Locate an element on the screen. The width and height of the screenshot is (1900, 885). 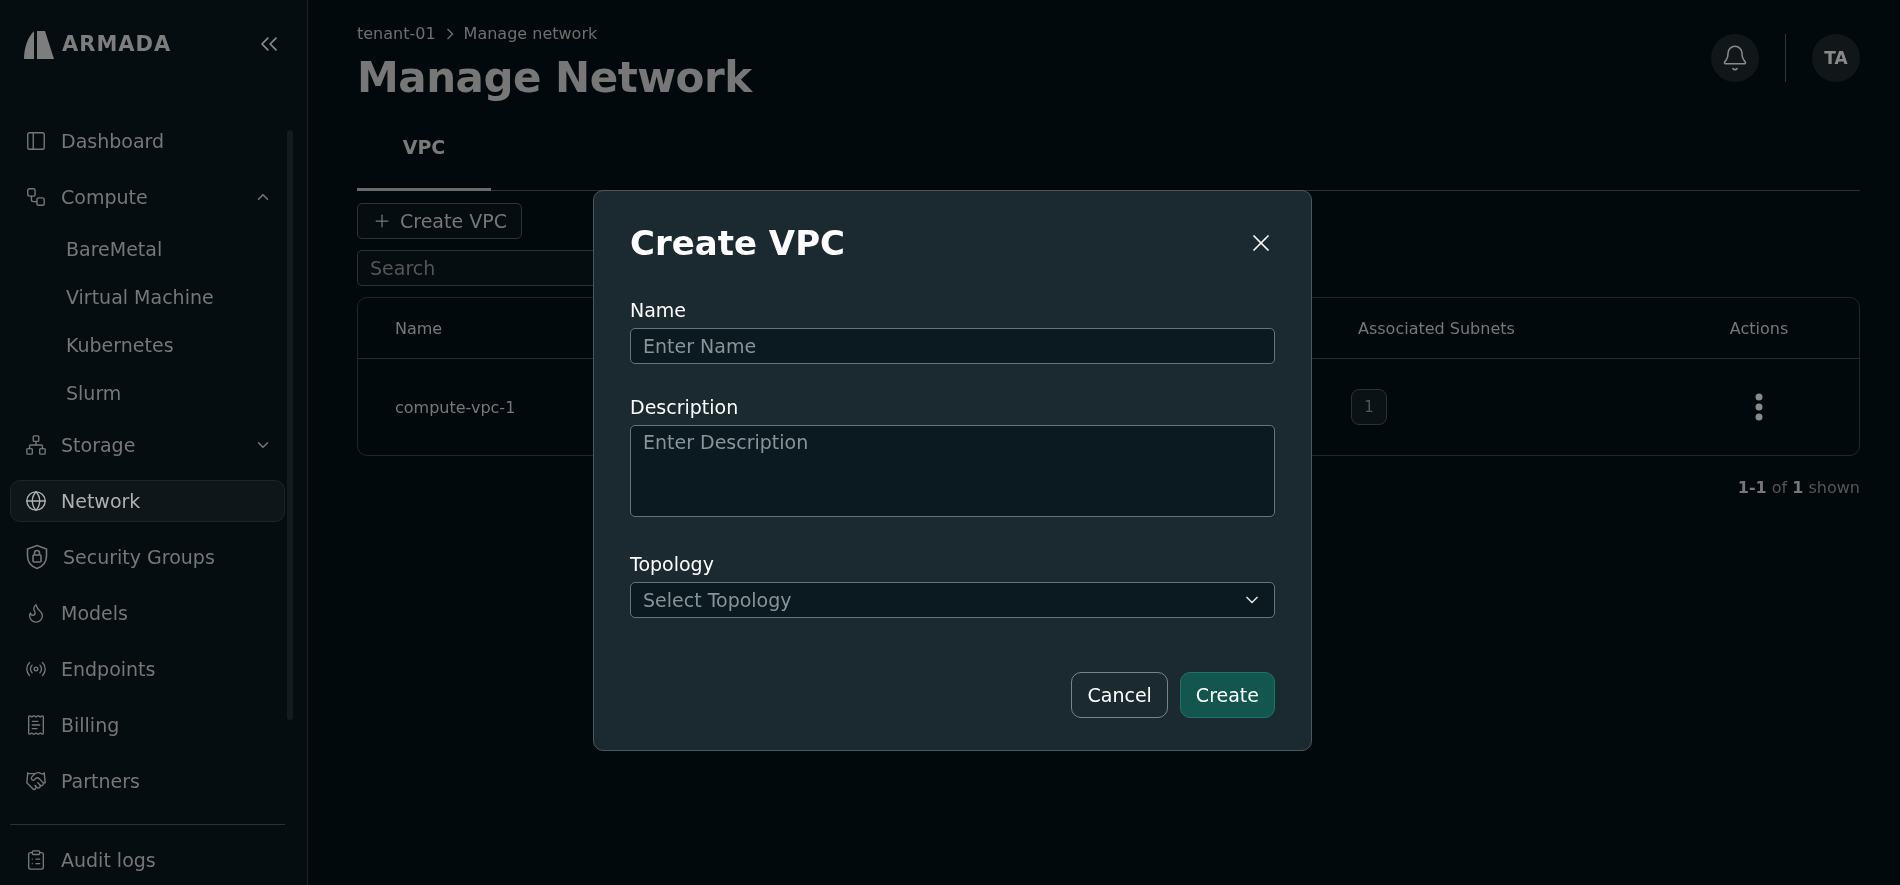
sidebar-item: Partners is located at coordinates (147, 781).